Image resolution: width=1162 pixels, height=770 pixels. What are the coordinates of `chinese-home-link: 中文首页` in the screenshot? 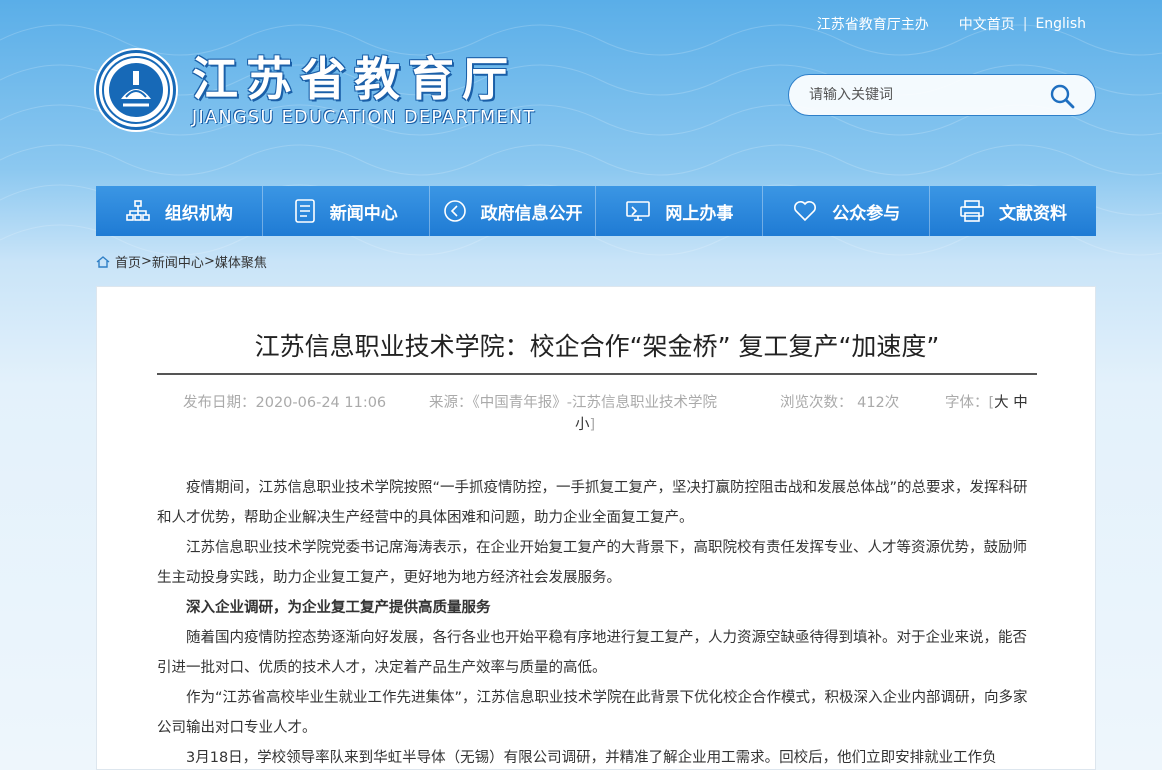 It's located at (987, 24).